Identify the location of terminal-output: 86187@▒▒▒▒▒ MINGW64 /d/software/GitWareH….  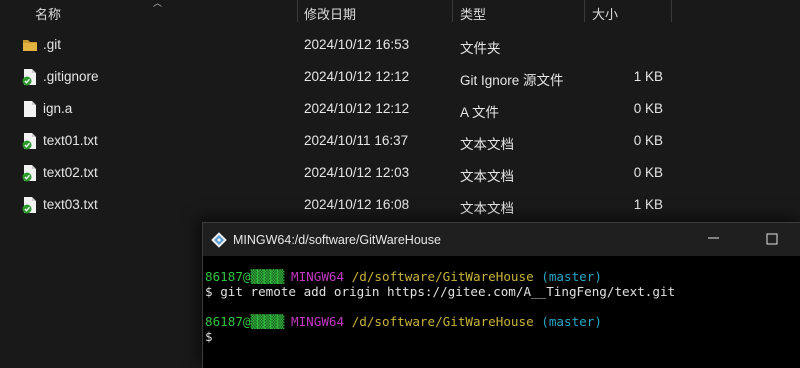
(440, 306).